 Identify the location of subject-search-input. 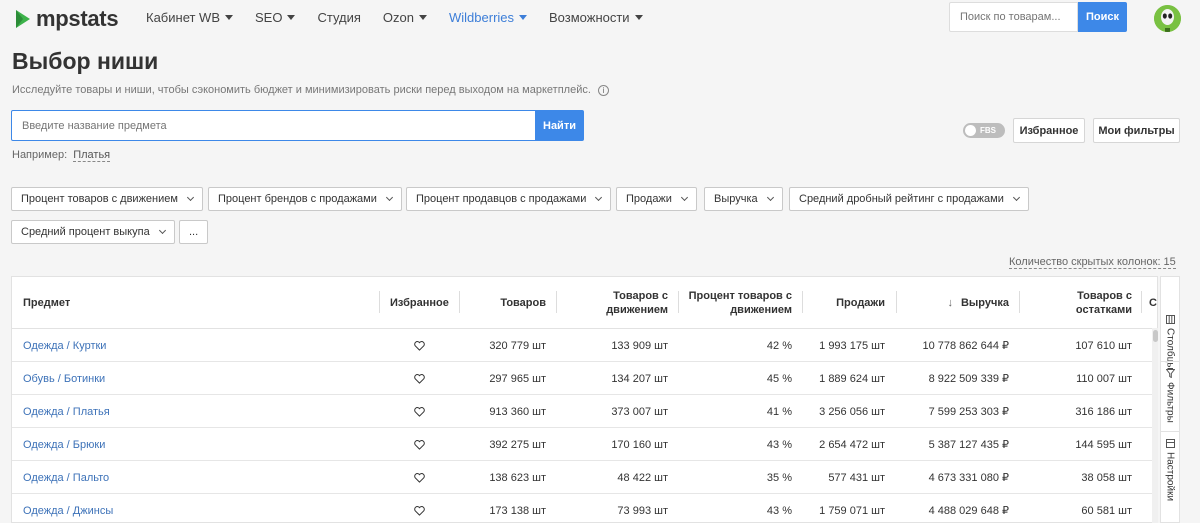
(273, 125).